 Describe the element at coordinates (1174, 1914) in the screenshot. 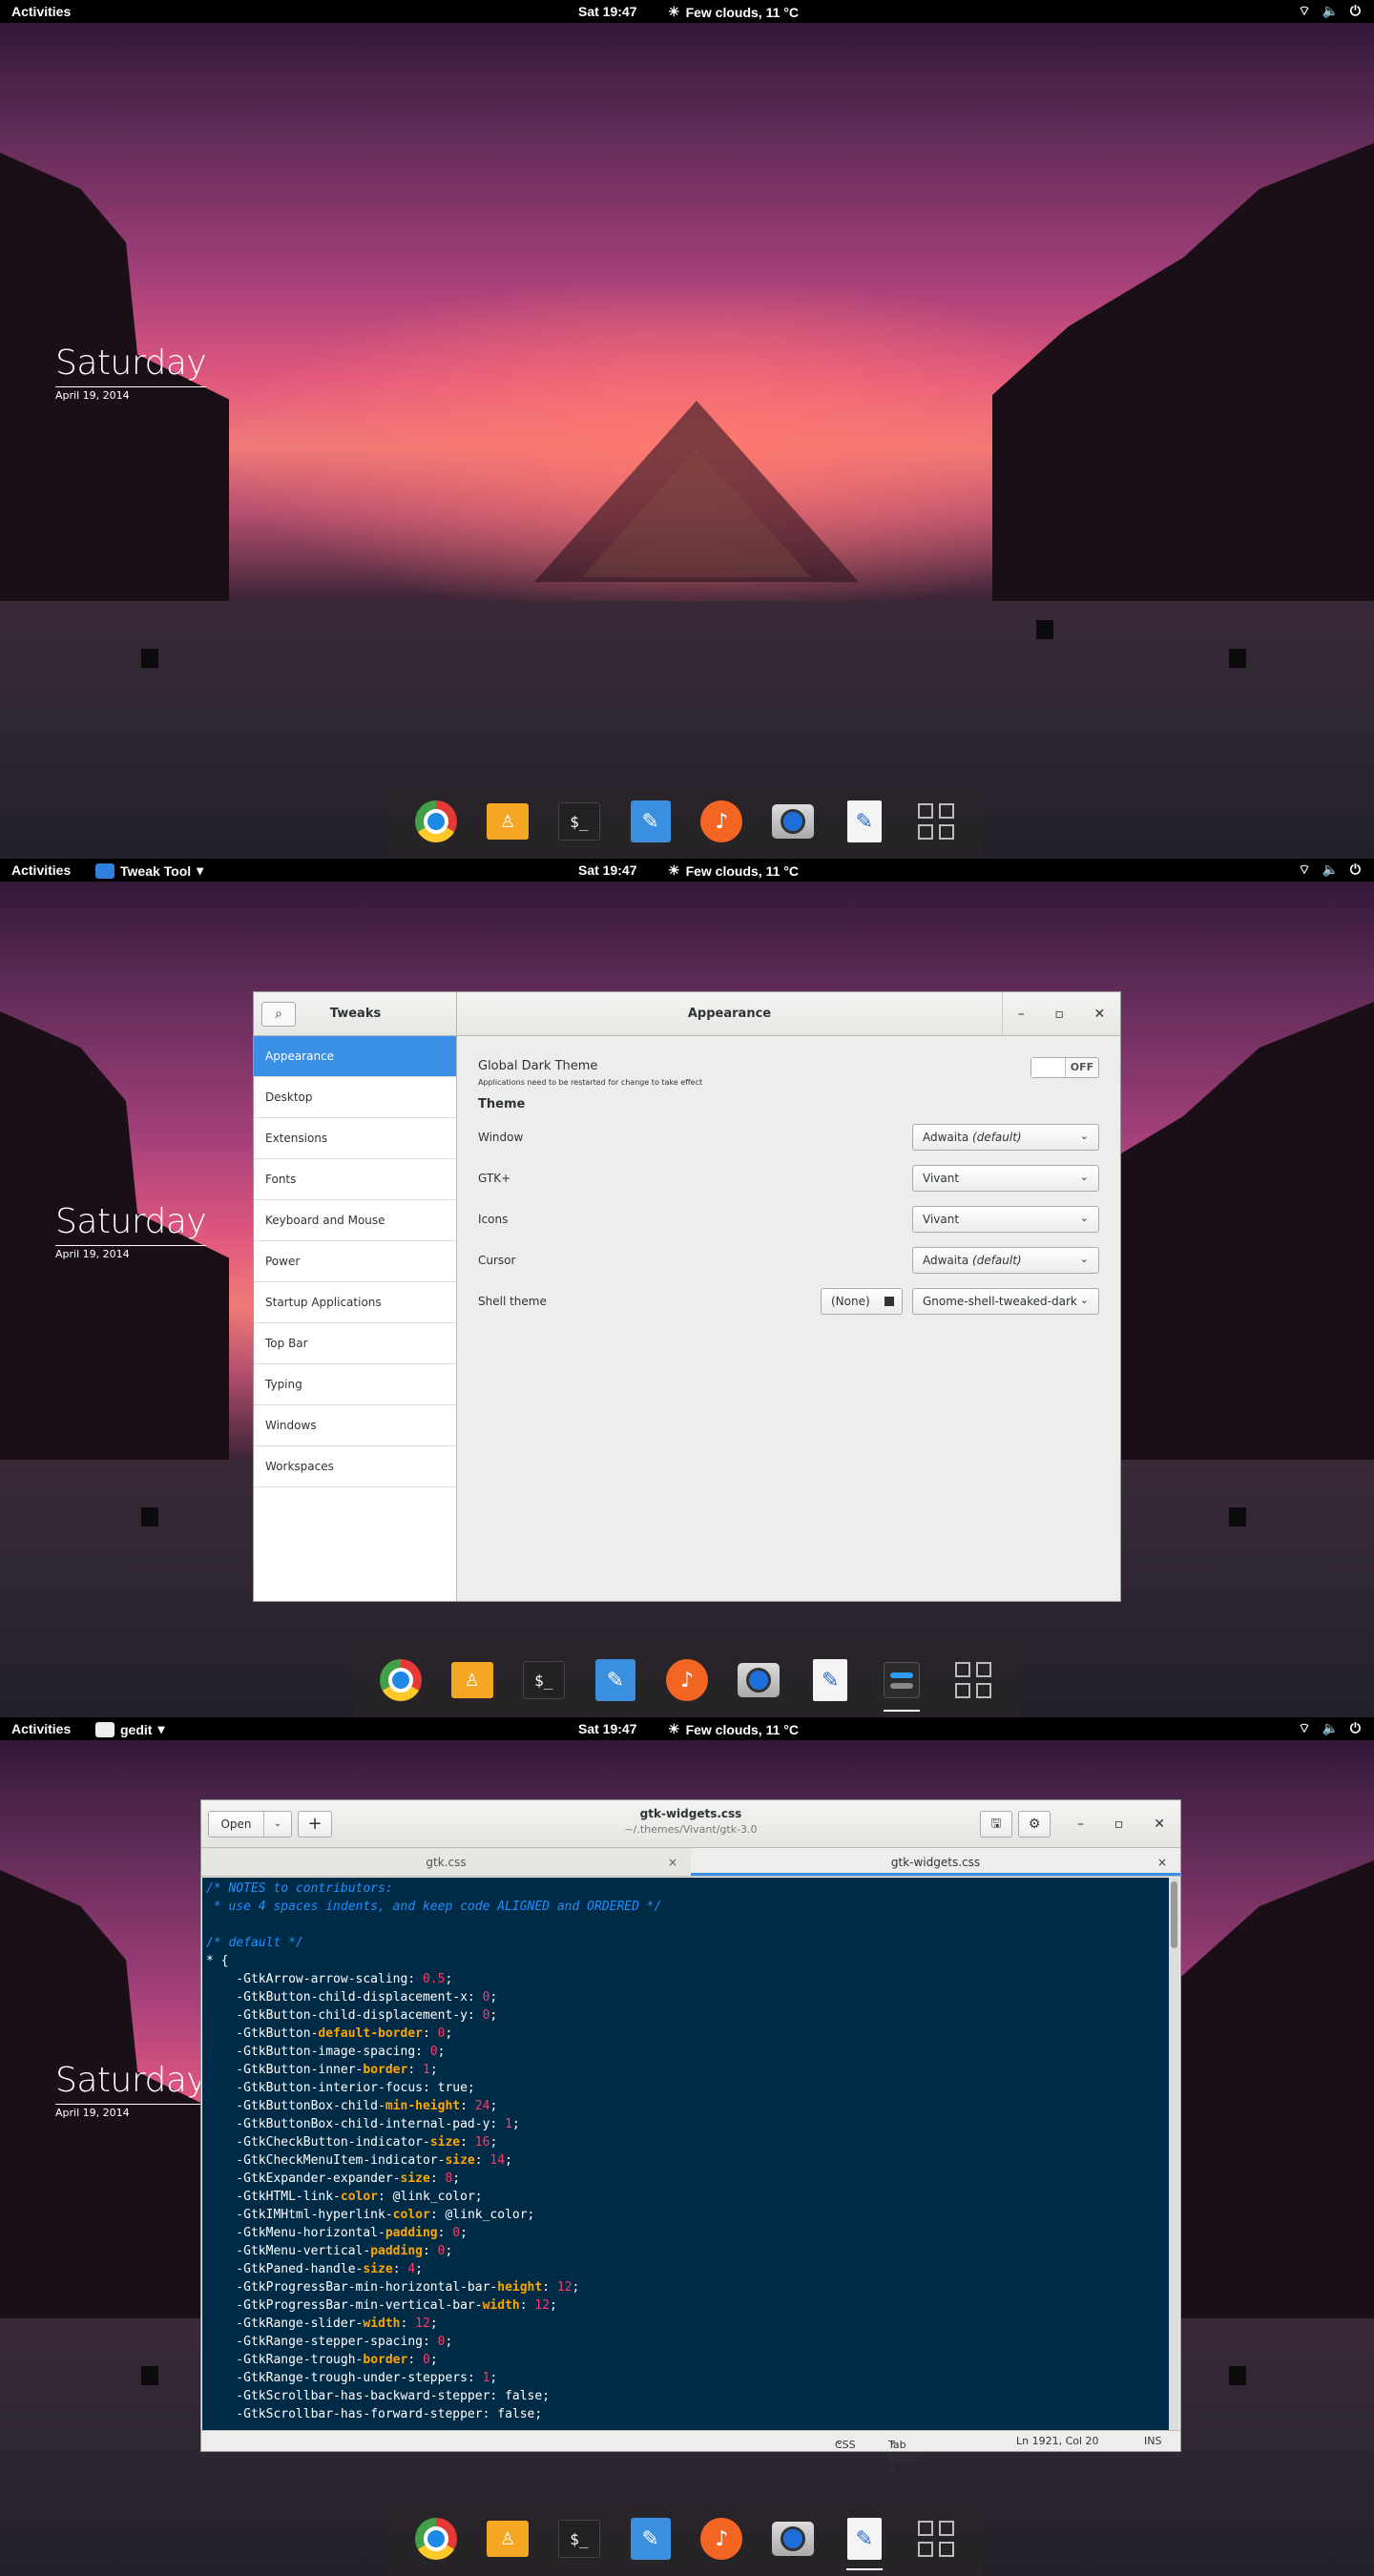

I see `scrollbar-thumb` at that location.